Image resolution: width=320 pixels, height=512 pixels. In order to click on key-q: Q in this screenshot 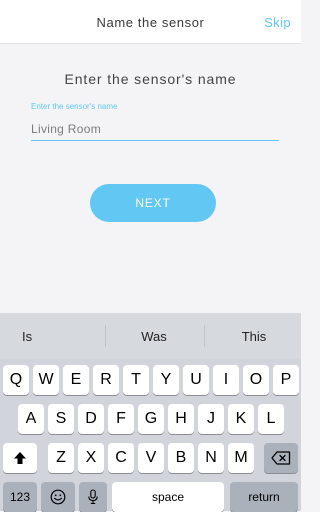, I will do `click(16, 380)`.